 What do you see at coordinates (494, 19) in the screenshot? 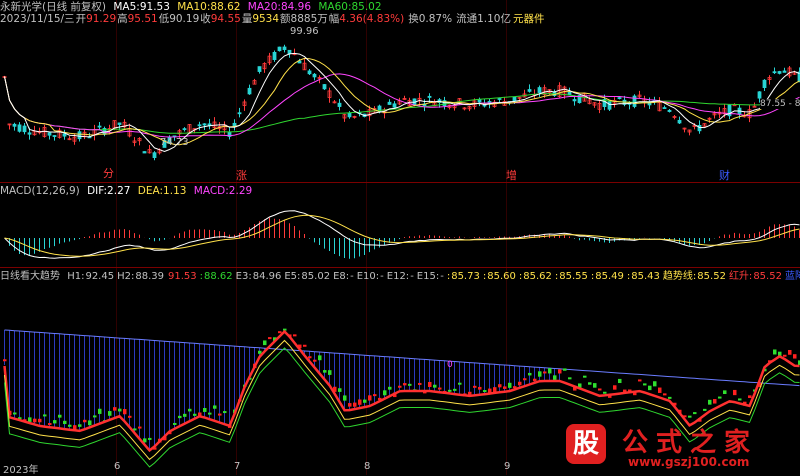
I see `float-cap-value: 1.10亿` at bounding box center [494, 19].